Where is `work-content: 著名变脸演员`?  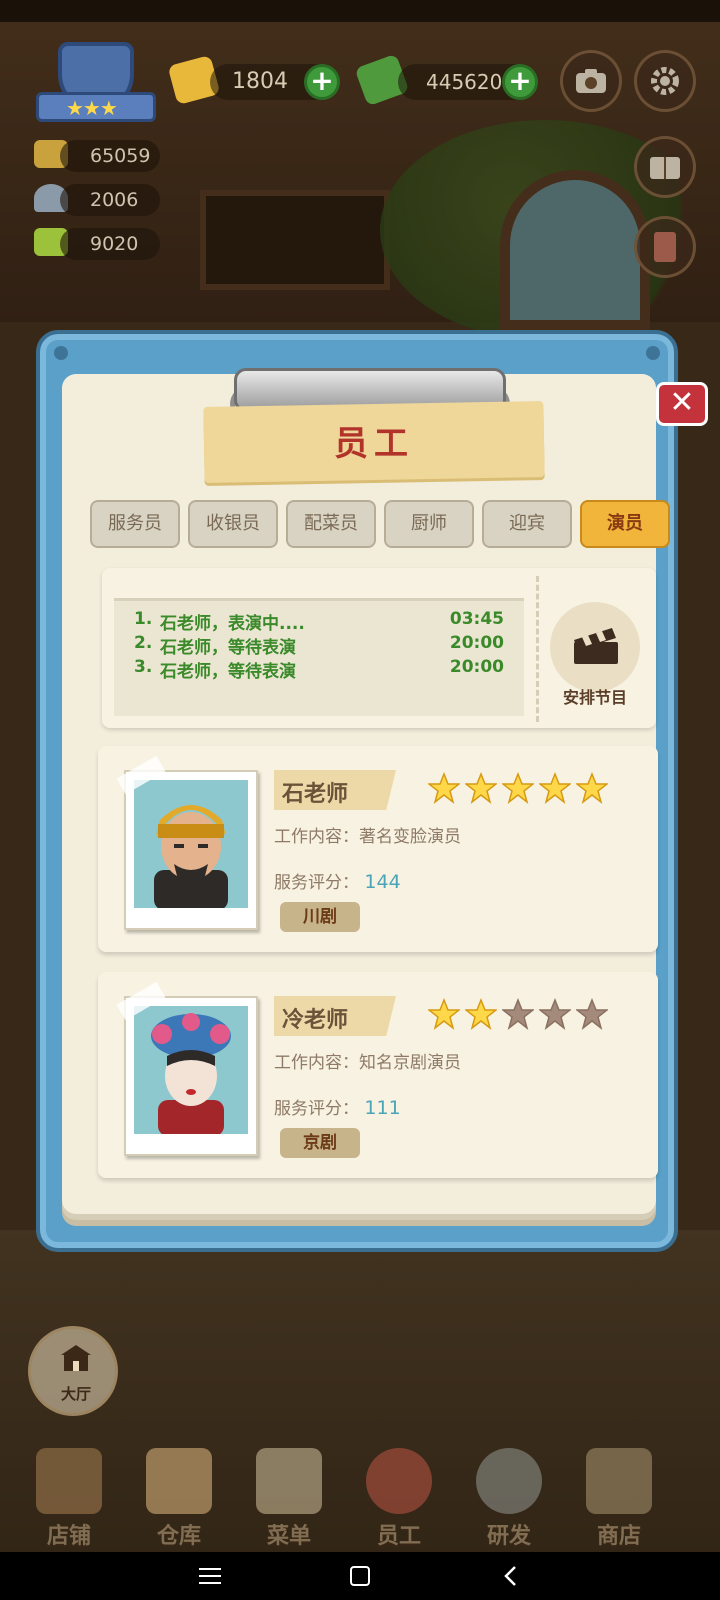
work-content: 著名变脸演员 is located at coordinates (410, 837).